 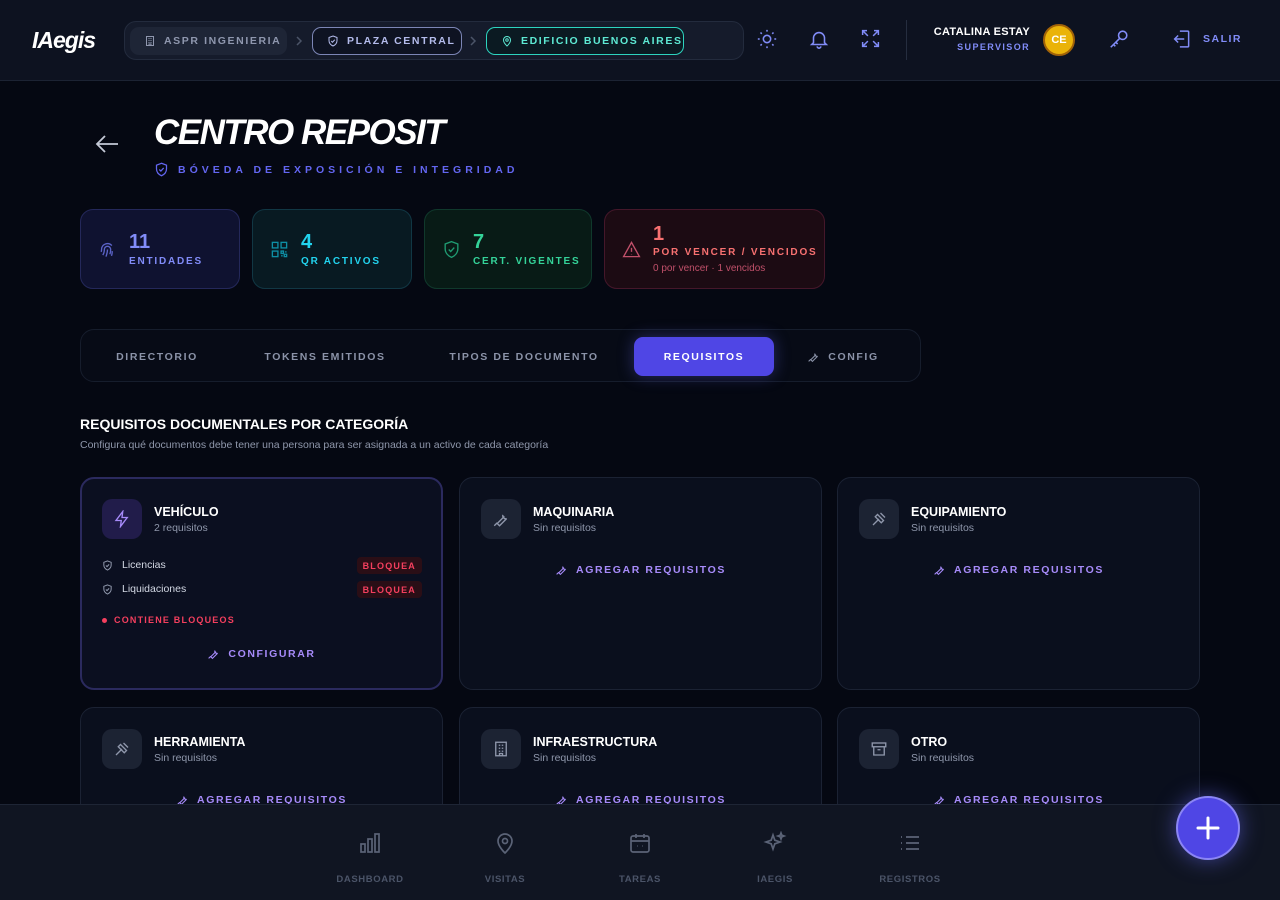 I want to click on lightning-icon, so click(x=122, y=519).